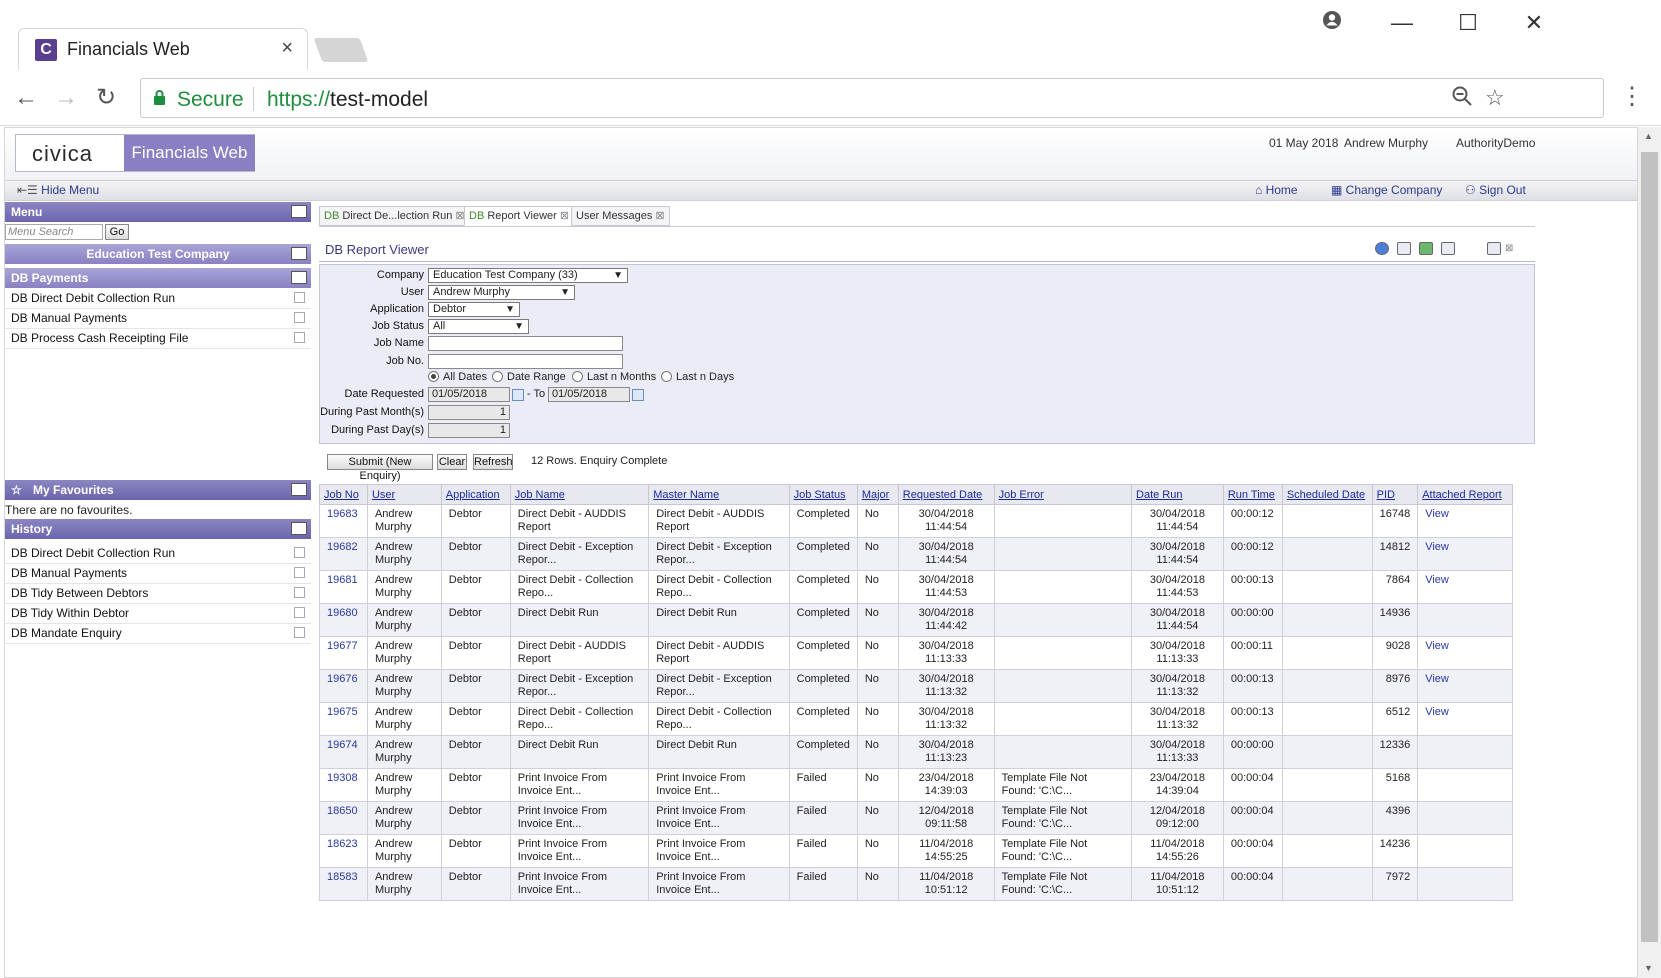 The width and height of the screenshot is (1661, 978). What do you see at coordinates (1494, 248) in the screenshot?
I see `window-restore-icon` at bounding box center [1494, 248].